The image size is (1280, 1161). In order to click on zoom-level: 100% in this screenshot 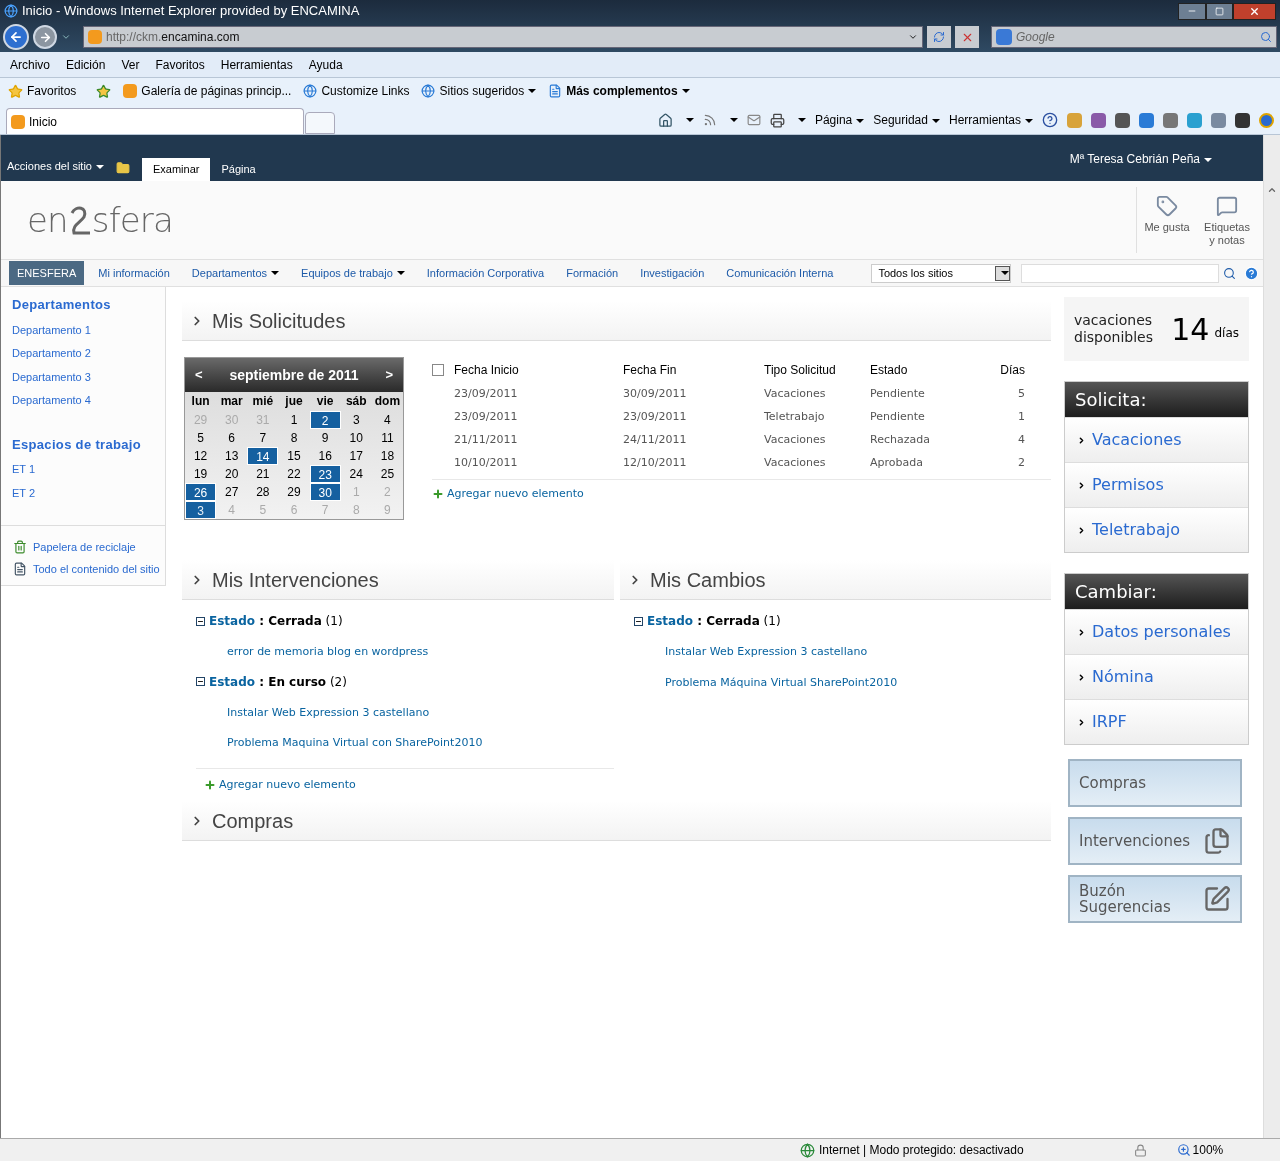, I will do `click(1208, 1150)`.